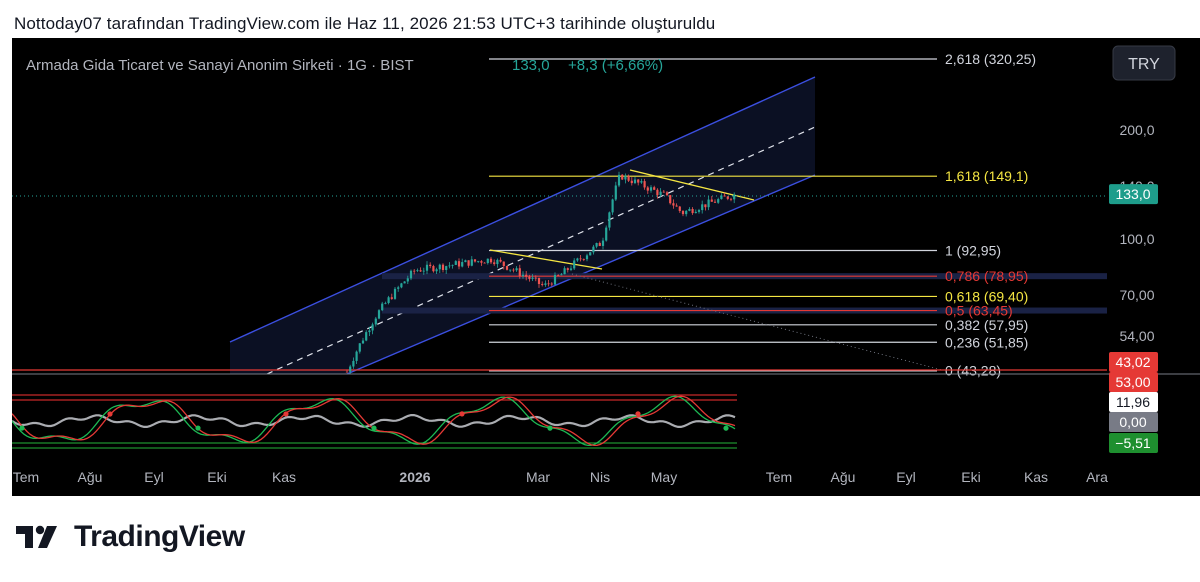  What do you see at coordinates (1136, 130) in the screenshot?
I see `price-tick: 200,0` at bounding box center [1136, 130].